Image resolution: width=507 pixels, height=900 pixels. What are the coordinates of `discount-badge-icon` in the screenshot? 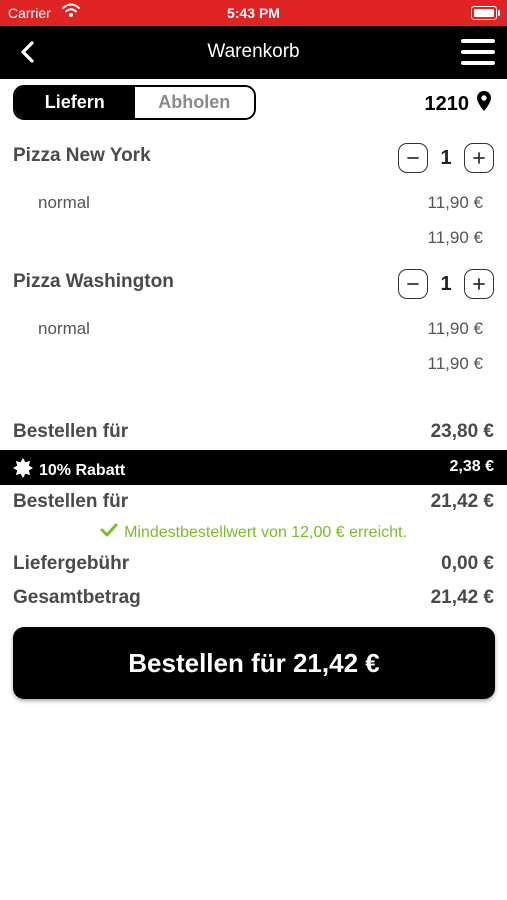 It's located at (23, 470).